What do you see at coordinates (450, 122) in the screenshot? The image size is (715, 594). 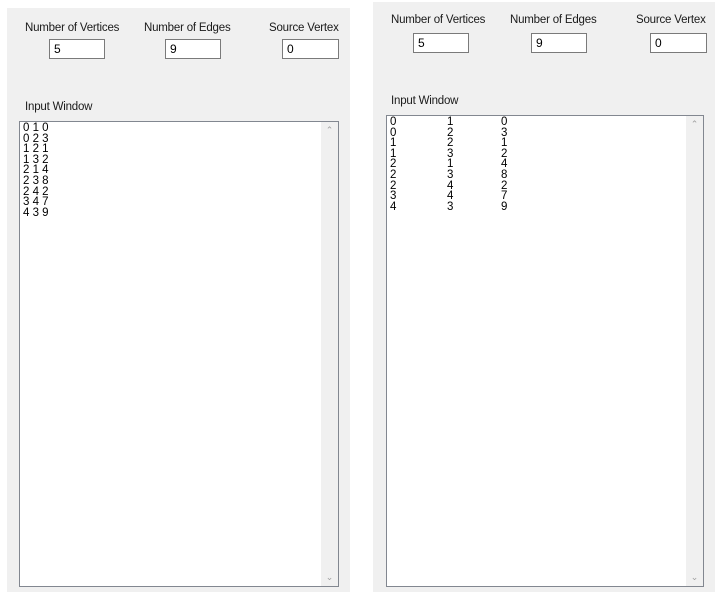 I see `input-cell: 1` at bounding box center [450, 122].